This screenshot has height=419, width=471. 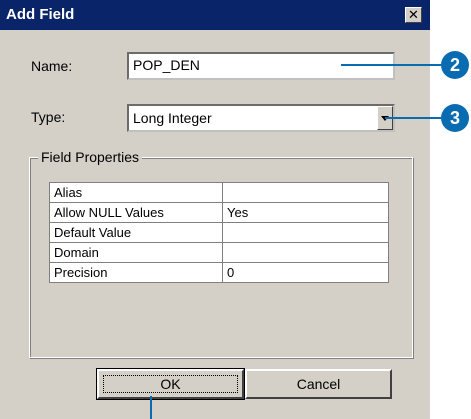 I want to click on ok-button: OK, so click(x=170, y=384).